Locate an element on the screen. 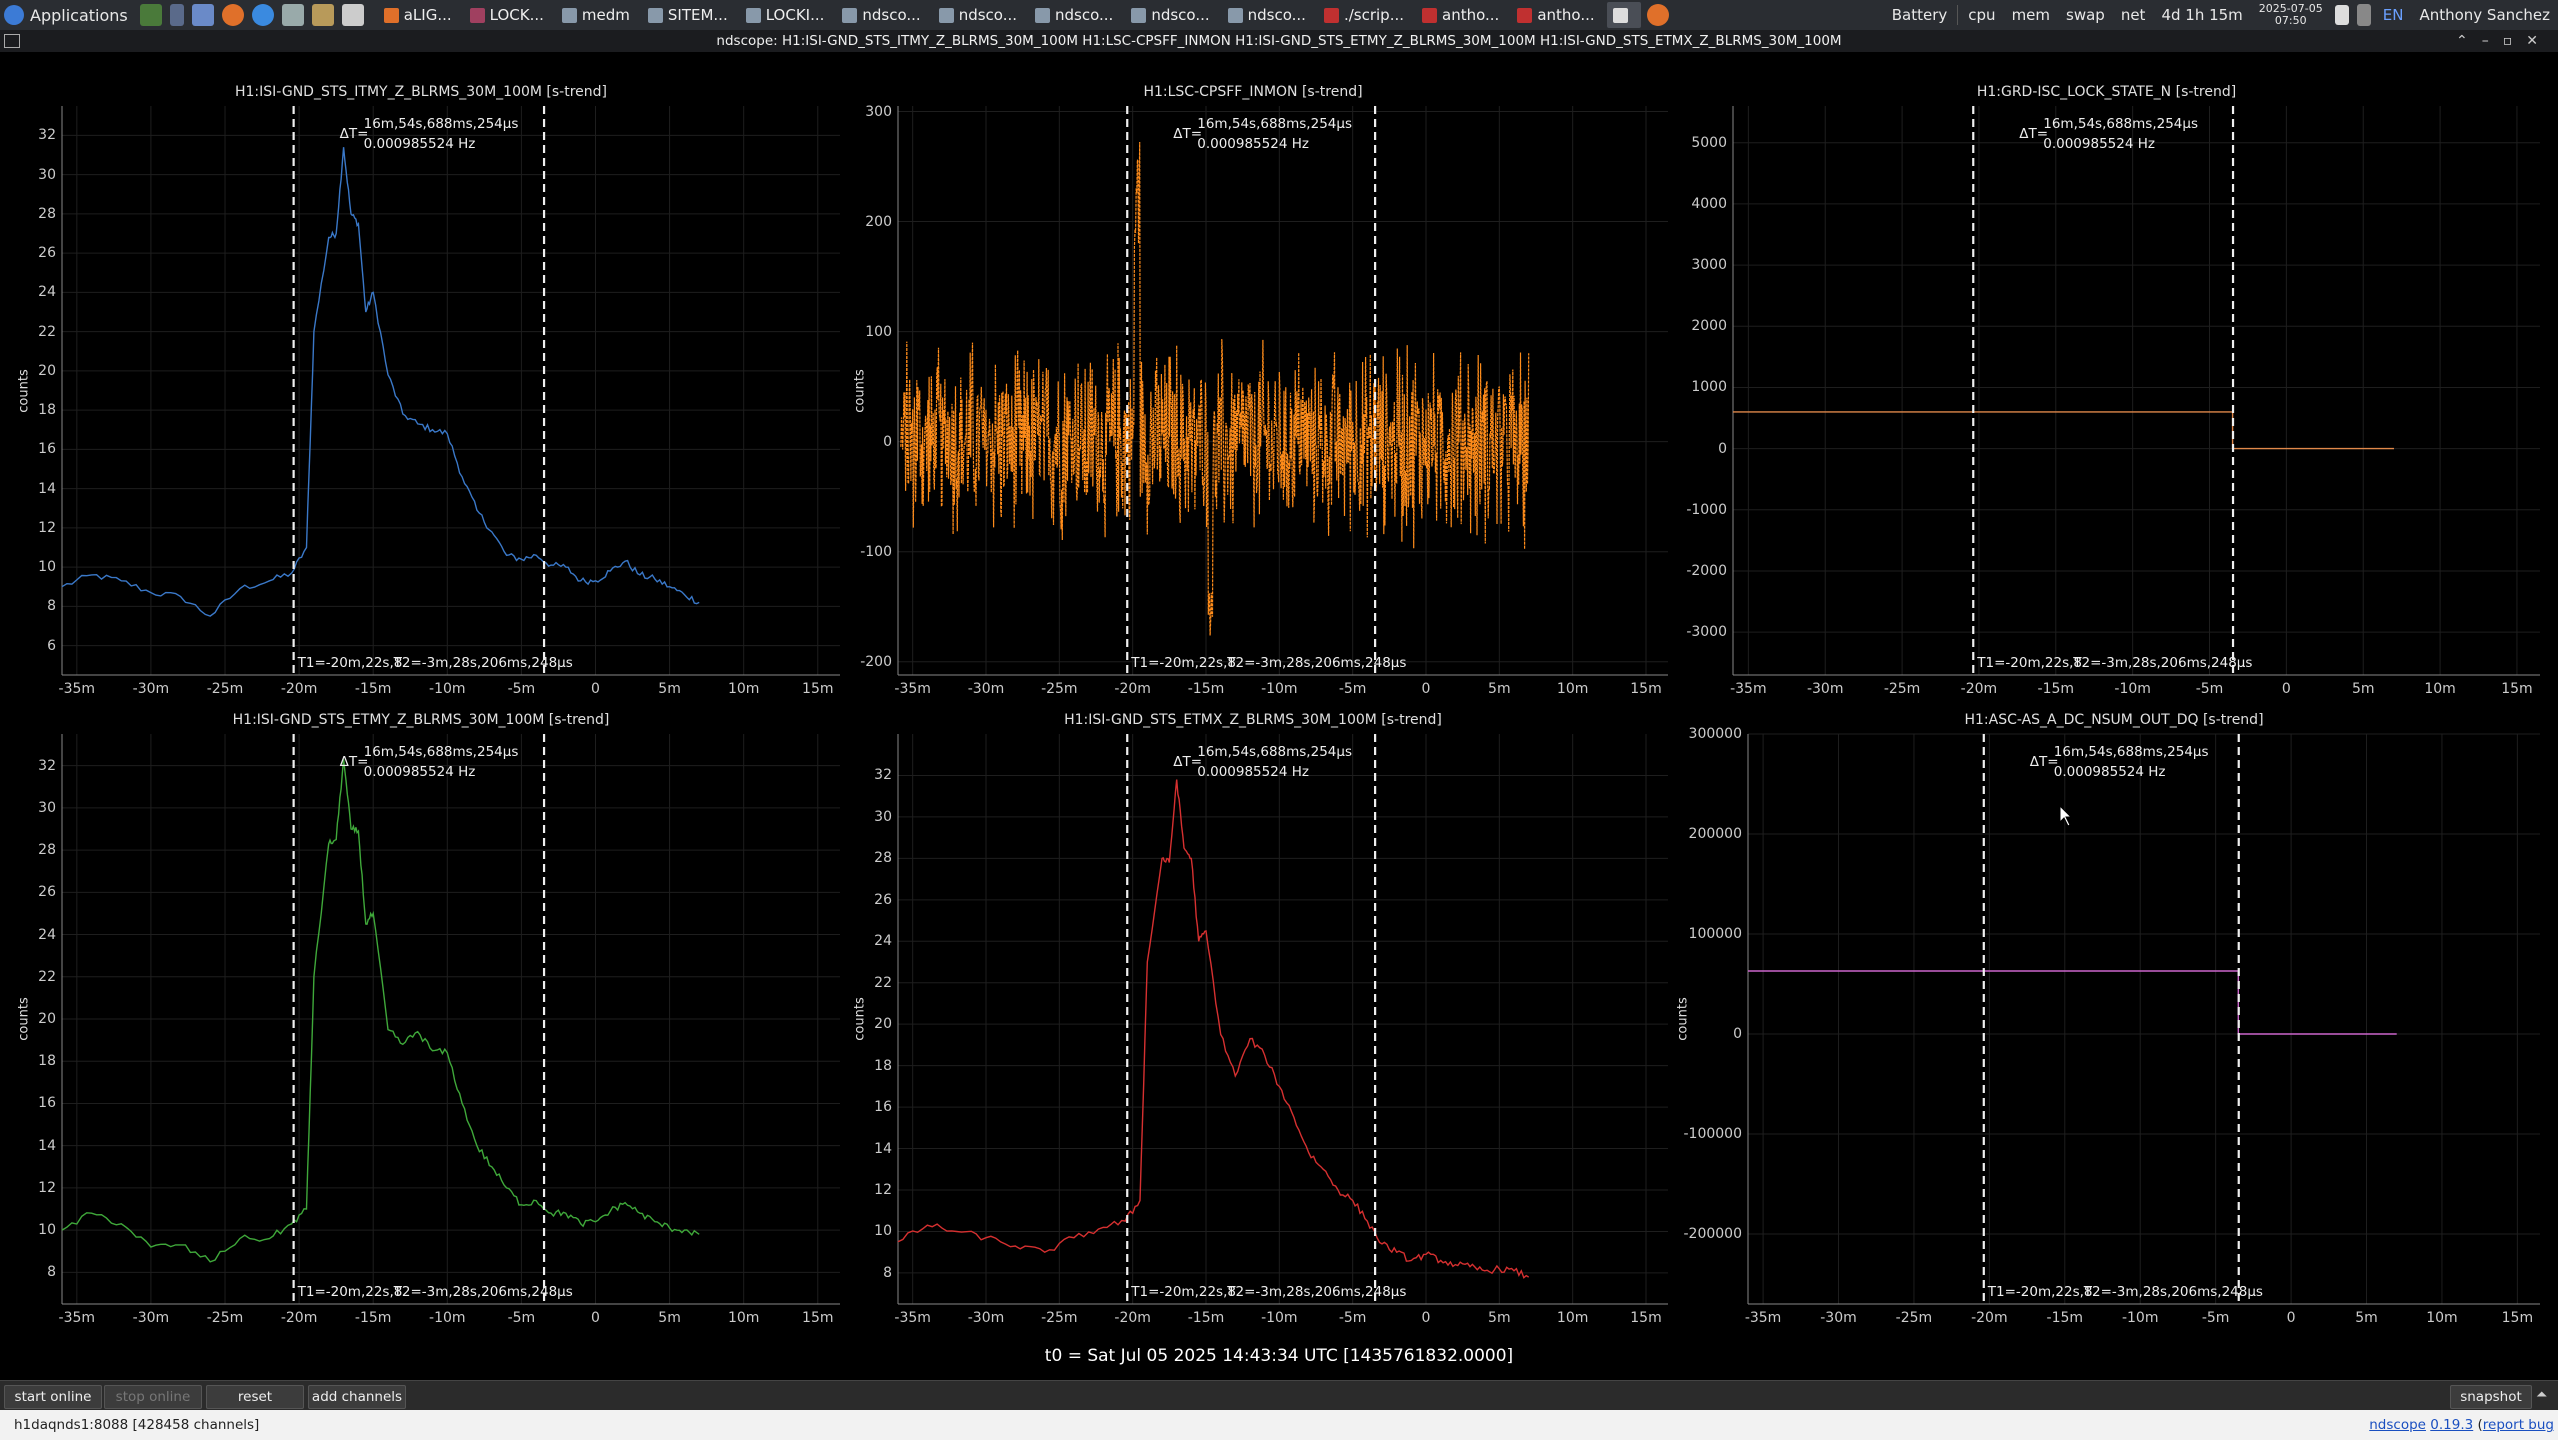 The width and height of the screenshot is (2558, 1440). battery-monitor: Battery is located at coordinates (1920, 15).